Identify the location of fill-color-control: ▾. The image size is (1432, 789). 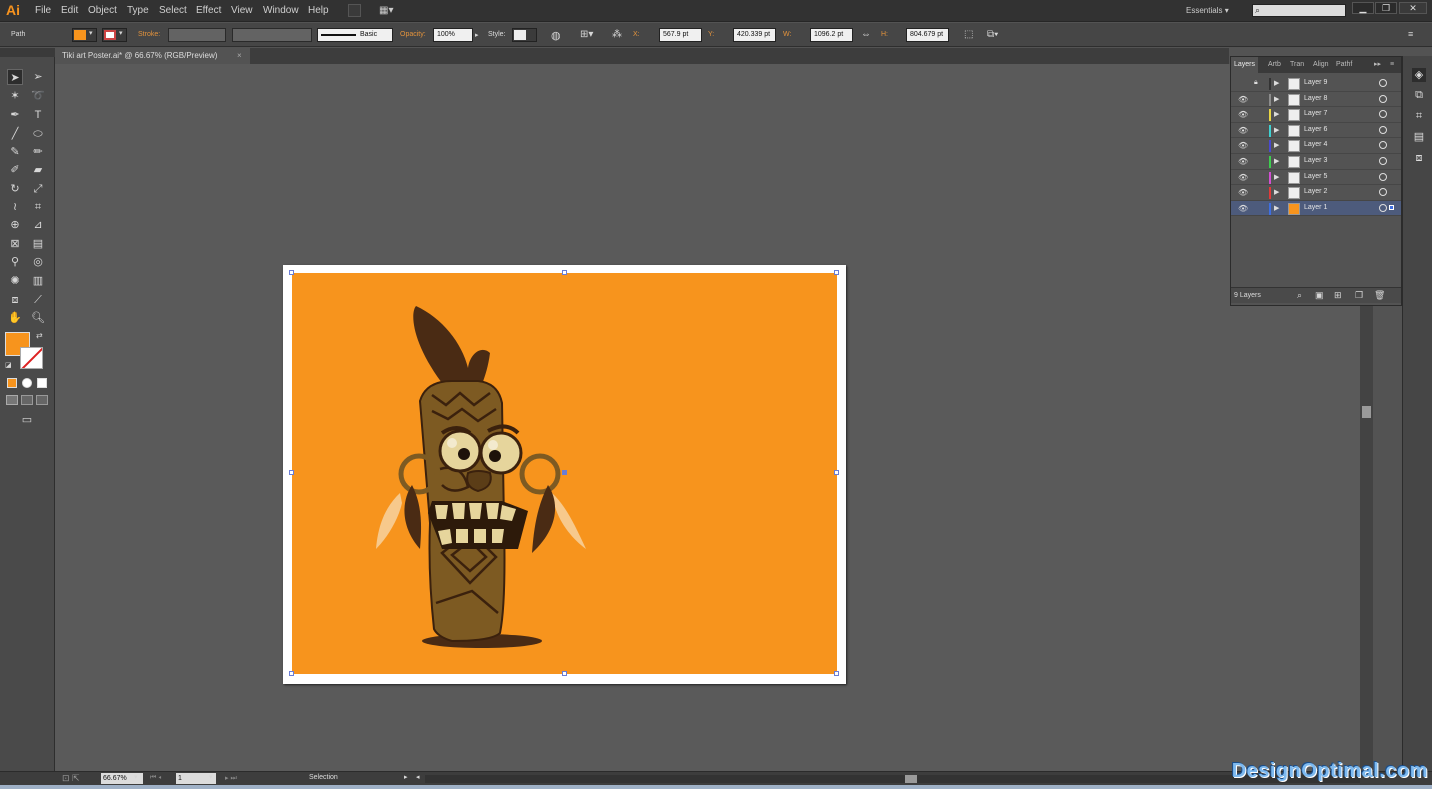
(84, 35).